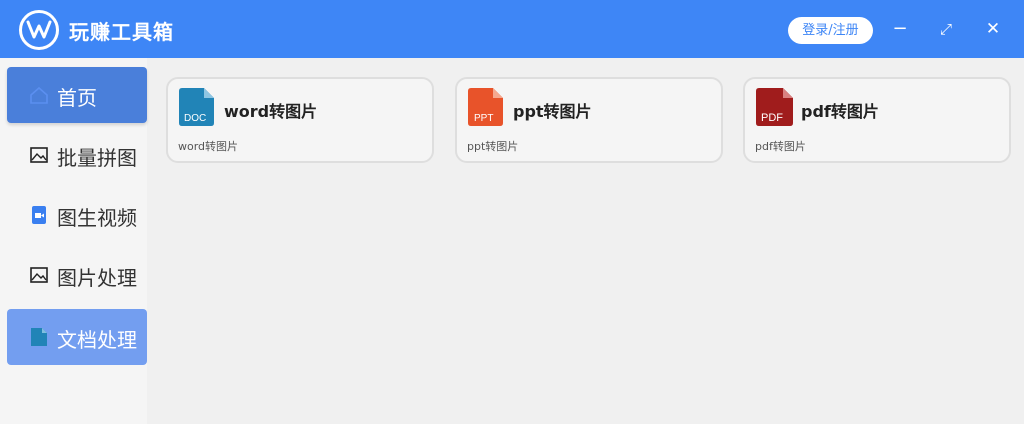 The width and height of the screenshot is (1024, 424). What do you see at coordinates (774, 107) in the screenshot?
I see `pdf-file-icon: PDF` at bounding box center [774, 107].